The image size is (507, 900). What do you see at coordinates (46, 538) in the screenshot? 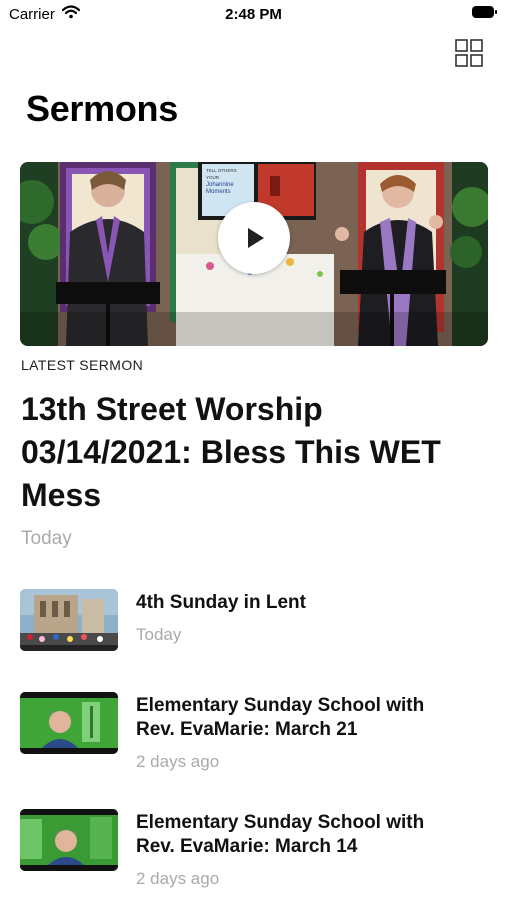
I see `latest-sermon-date: Today` at bounding box center [46, 538].